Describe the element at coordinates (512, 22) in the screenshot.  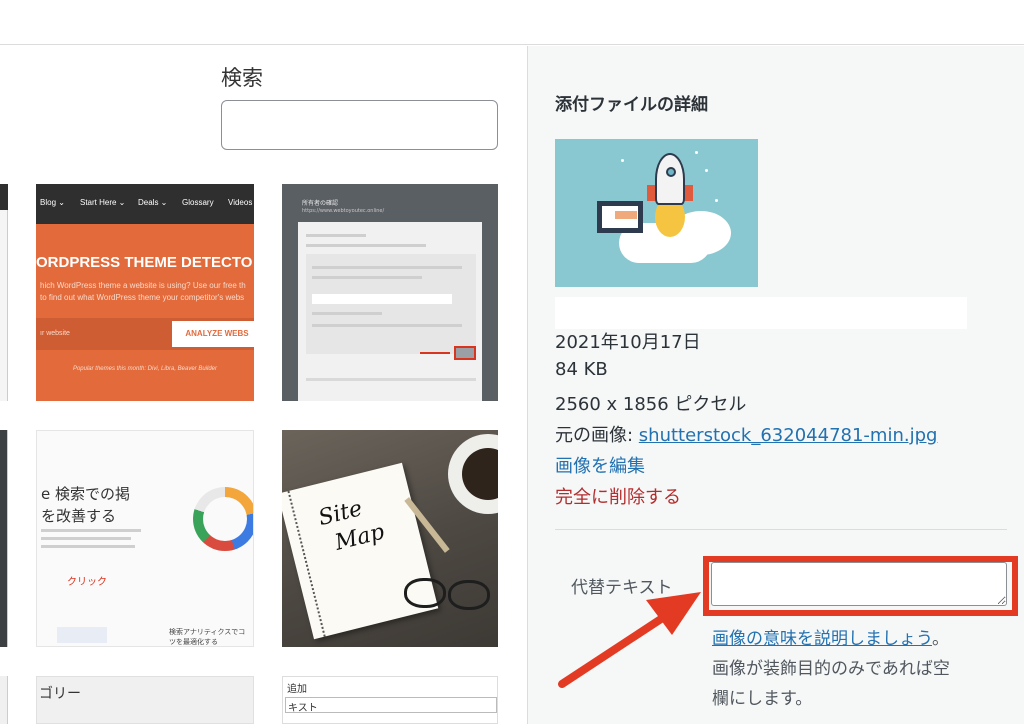
I see `top-bar` at that location.